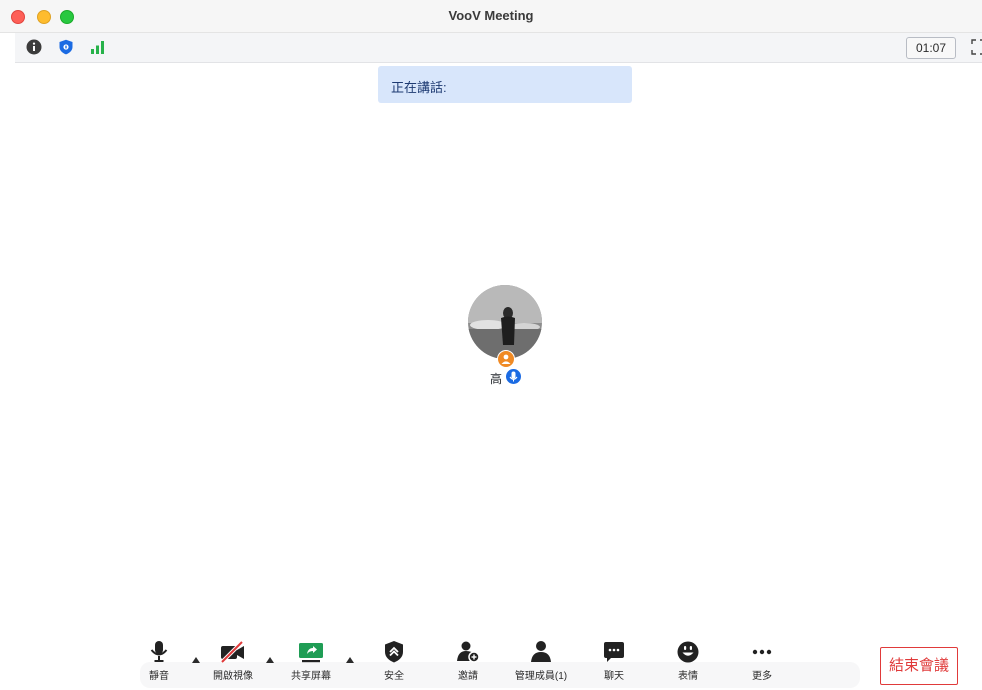 The height and width of the screenshot is (690, 982). What do you see at coordinates (468, 652) in the screenshot?
I see `invite-user-icon` at bounding box center [468, 652].